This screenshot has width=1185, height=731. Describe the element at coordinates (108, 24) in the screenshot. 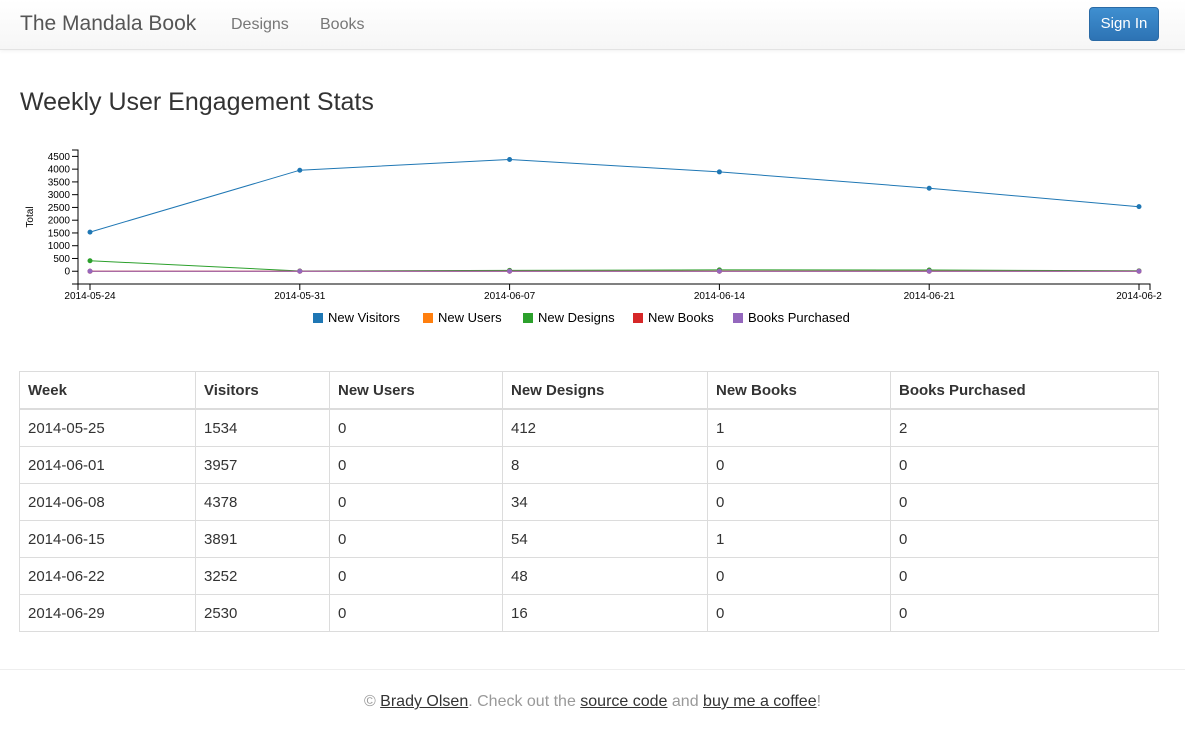

I see `brand-link: The Mandala Book` at that location.